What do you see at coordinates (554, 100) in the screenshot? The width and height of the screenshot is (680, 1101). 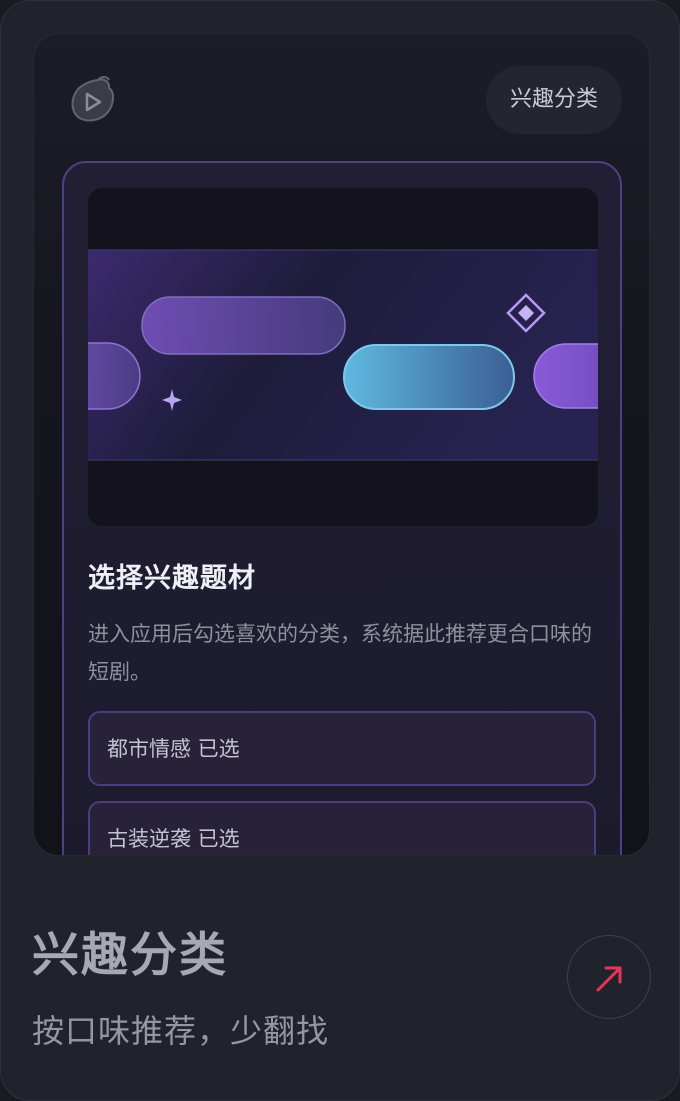 I see `tag-interest-category: 兴趣分类` at bounding box center [554, 100].